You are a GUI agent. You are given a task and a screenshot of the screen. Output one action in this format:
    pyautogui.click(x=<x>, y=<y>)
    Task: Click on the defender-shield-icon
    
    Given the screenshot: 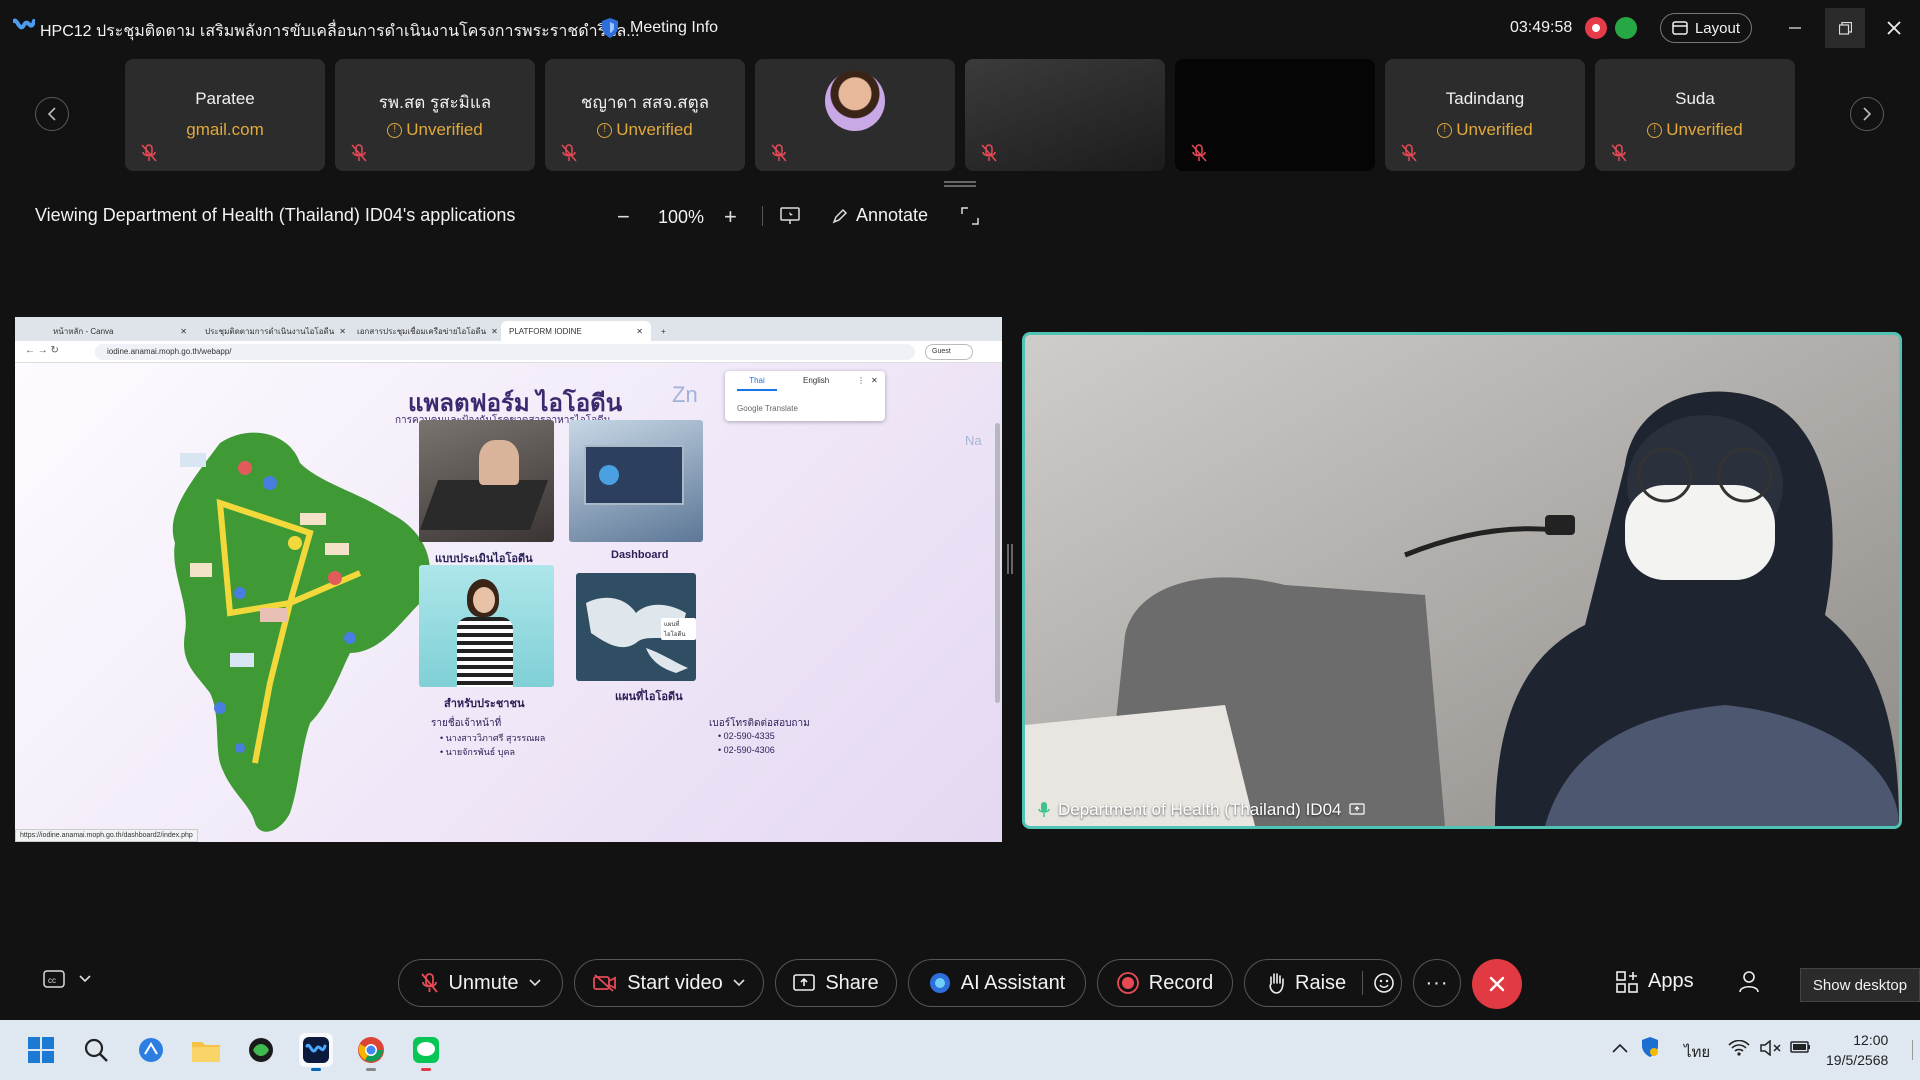 What is the action you would take?
    pyautogui.click(x=1650, y=1049)
    